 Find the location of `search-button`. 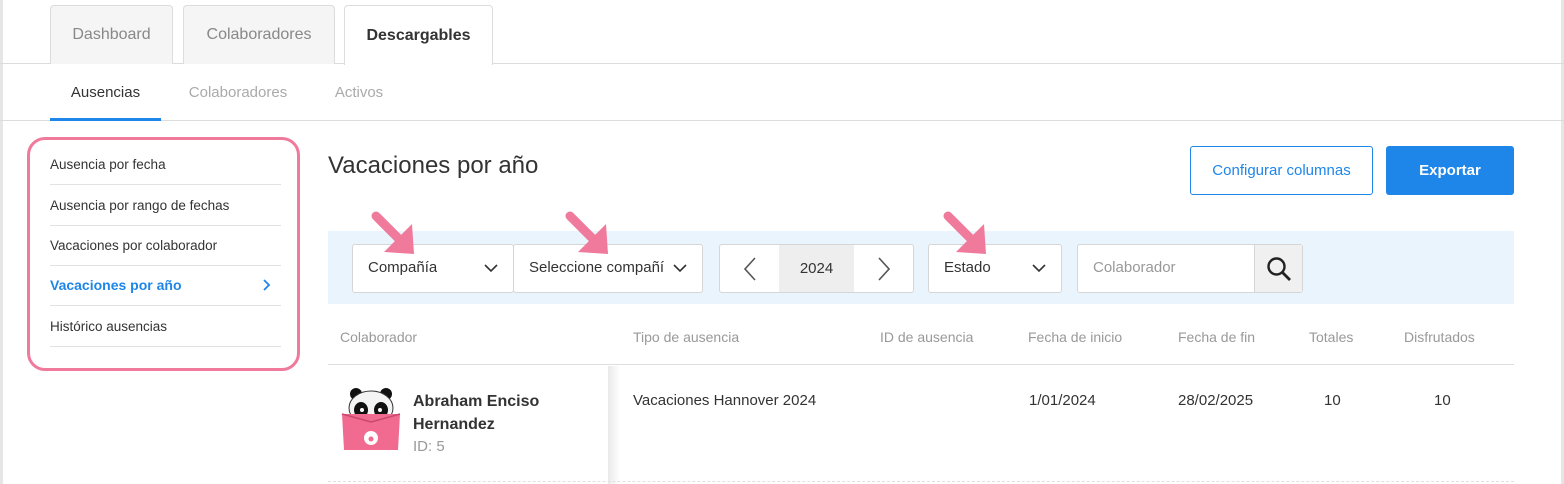

search-button is located at coordinates (1278, 268).